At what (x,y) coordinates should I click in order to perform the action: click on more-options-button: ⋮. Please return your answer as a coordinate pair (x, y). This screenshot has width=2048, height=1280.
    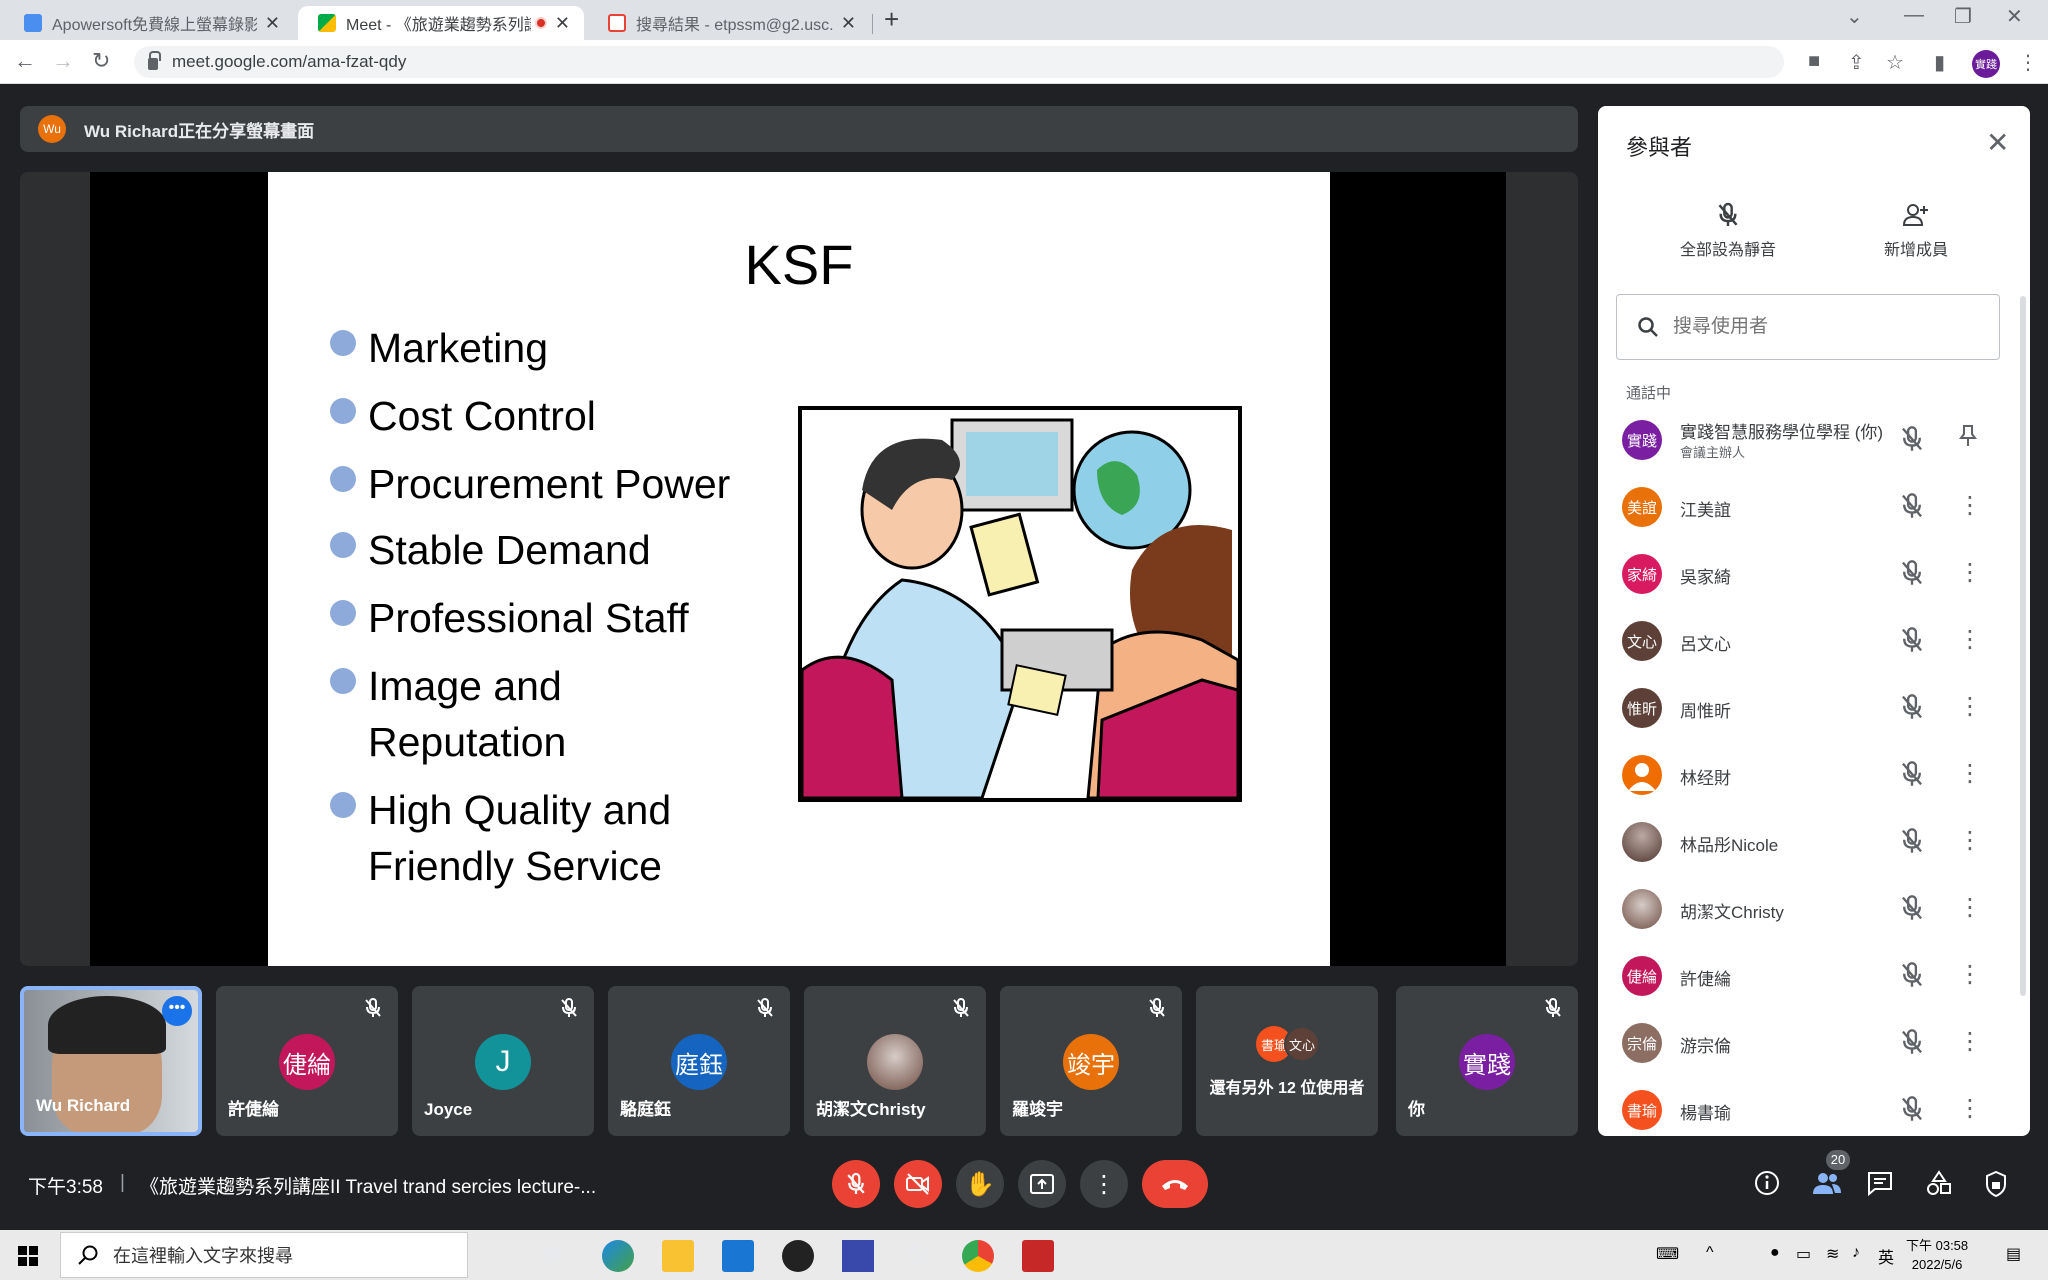
    Looking at the image, I should click on (1104, 1184).